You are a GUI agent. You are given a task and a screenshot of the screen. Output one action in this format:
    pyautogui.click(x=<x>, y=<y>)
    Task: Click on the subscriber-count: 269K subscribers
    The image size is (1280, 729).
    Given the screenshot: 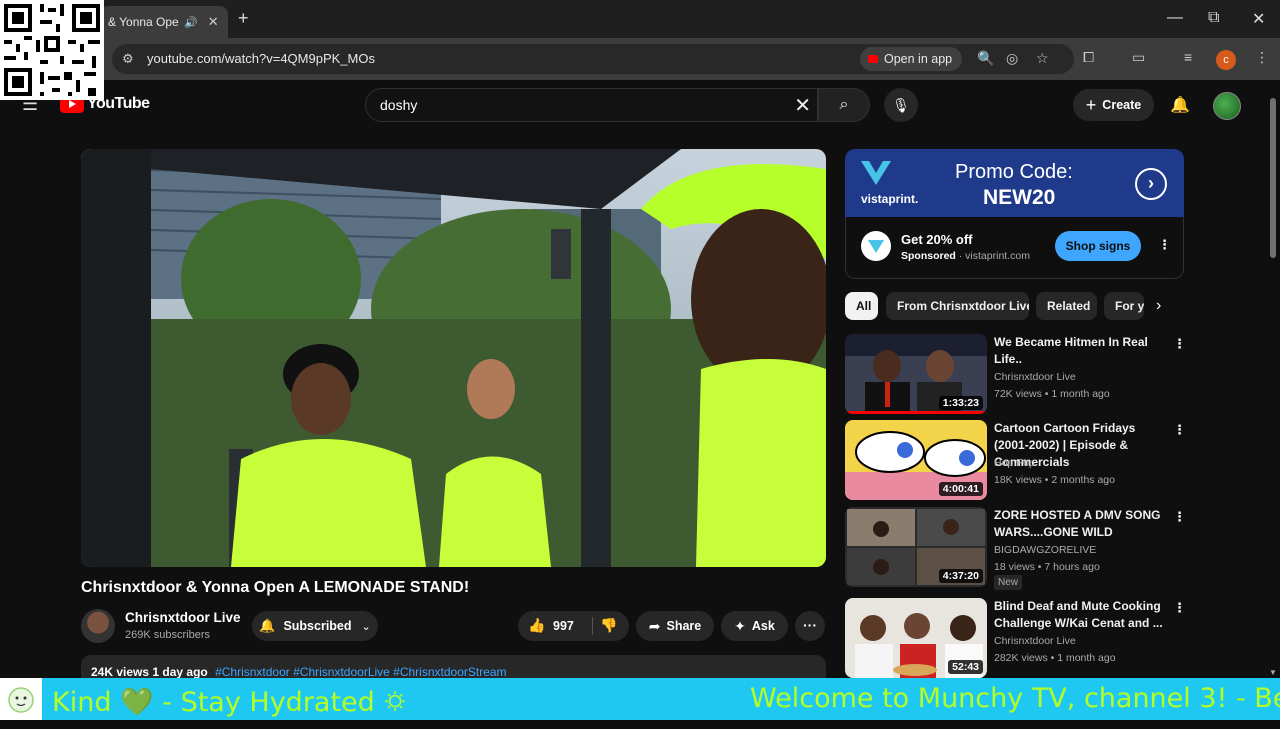 What is the action you would take?
    pyautogui.click(x=167, y=635)
    